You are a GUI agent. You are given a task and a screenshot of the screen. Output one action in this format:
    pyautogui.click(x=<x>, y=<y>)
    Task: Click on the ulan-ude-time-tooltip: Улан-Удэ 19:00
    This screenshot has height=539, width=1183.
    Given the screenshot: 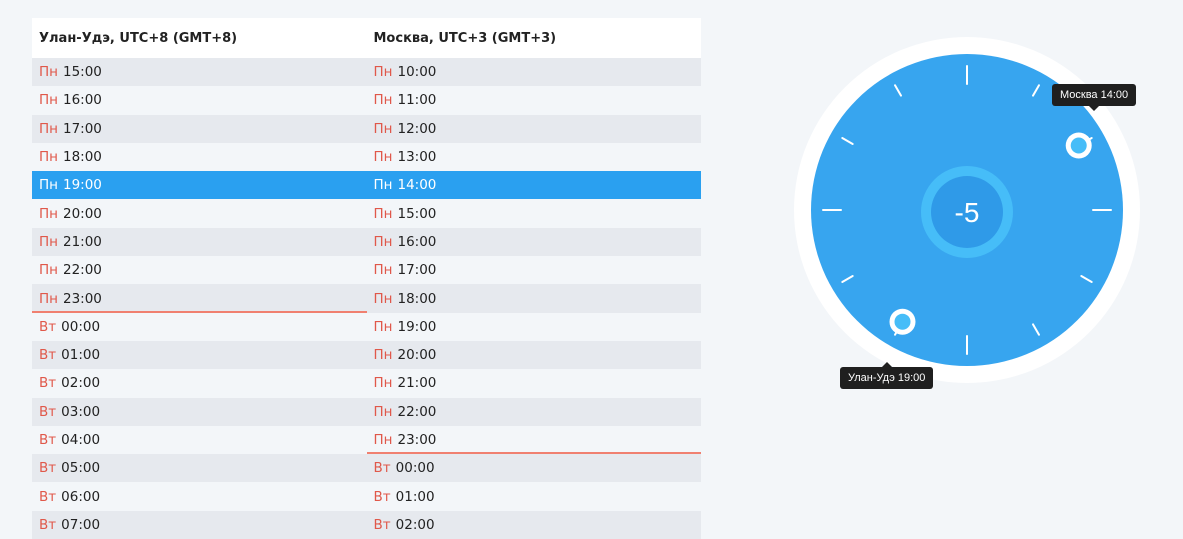 What is the action you would take?
    pyautogui.click(x=887, y=375)
    